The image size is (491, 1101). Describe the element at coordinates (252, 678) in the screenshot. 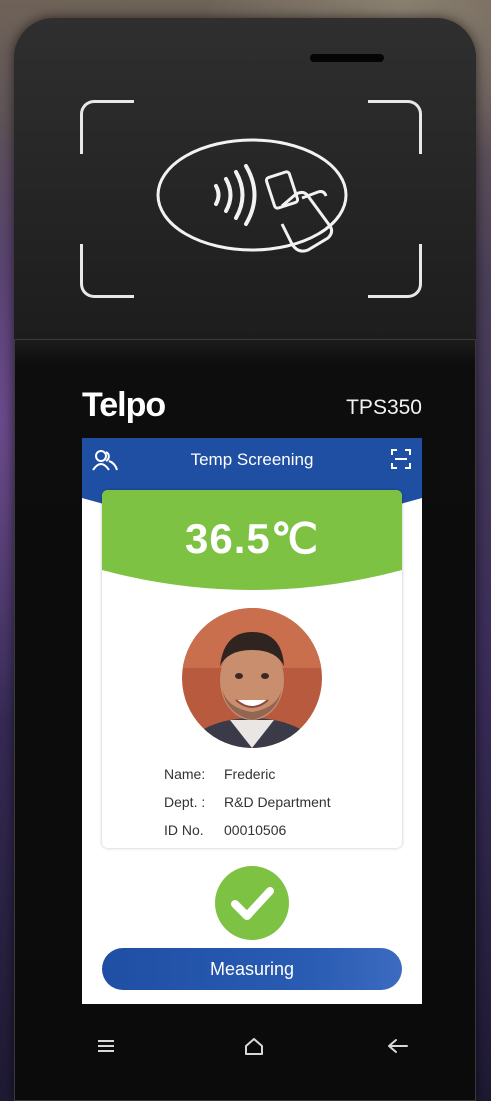

I see `person-avatar` at that location.